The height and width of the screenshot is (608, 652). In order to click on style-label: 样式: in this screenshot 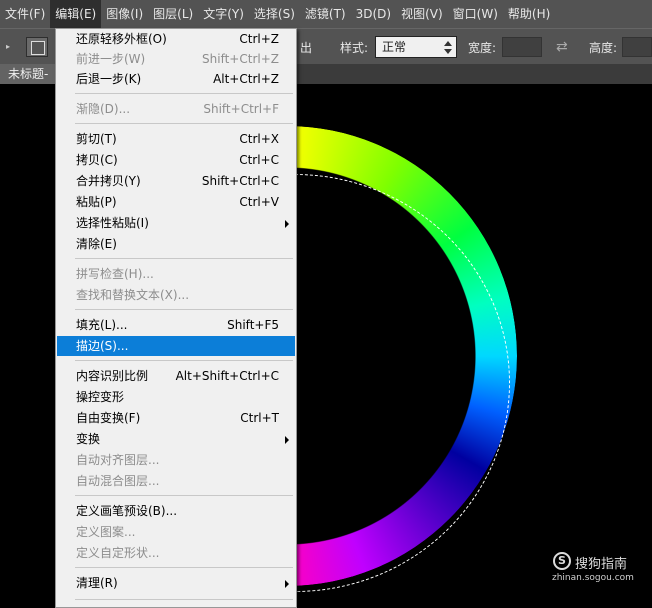, I will do `click(354, 48)`.